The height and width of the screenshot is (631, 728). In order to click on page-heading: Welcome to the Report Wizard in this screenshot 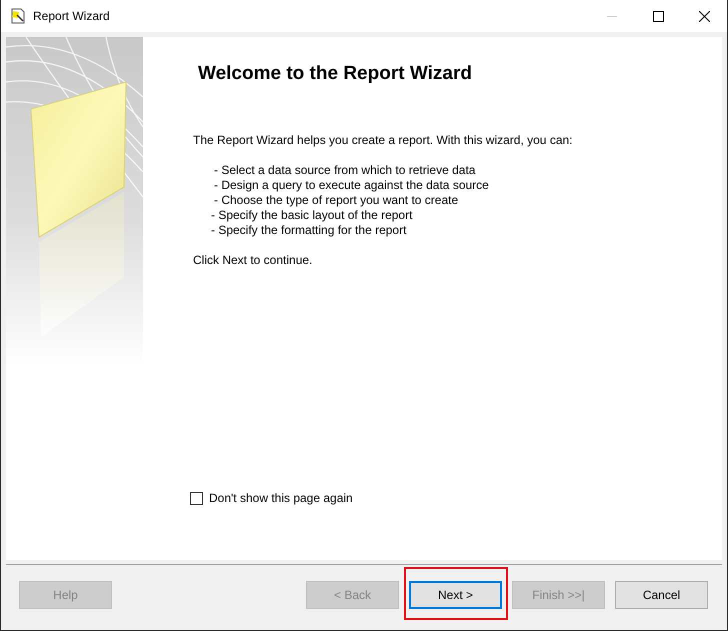, I will do `click(335, 74)`.